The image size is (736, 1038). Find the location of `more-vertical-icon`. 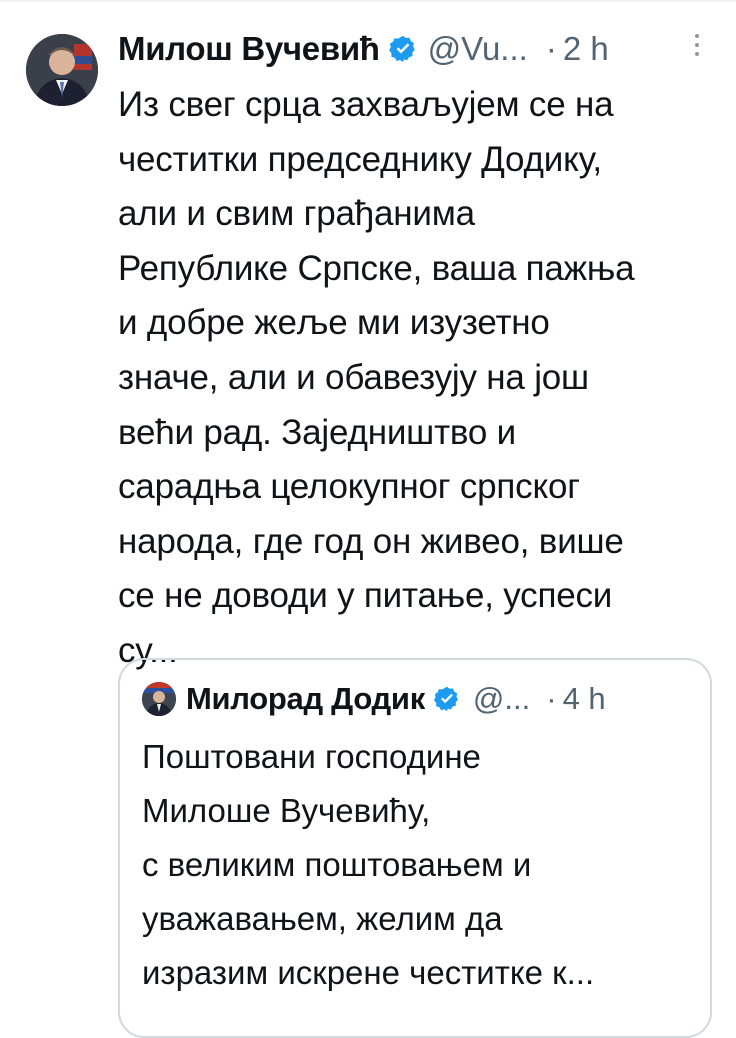

more-vertical-icon is located at coordinates (697, 49).